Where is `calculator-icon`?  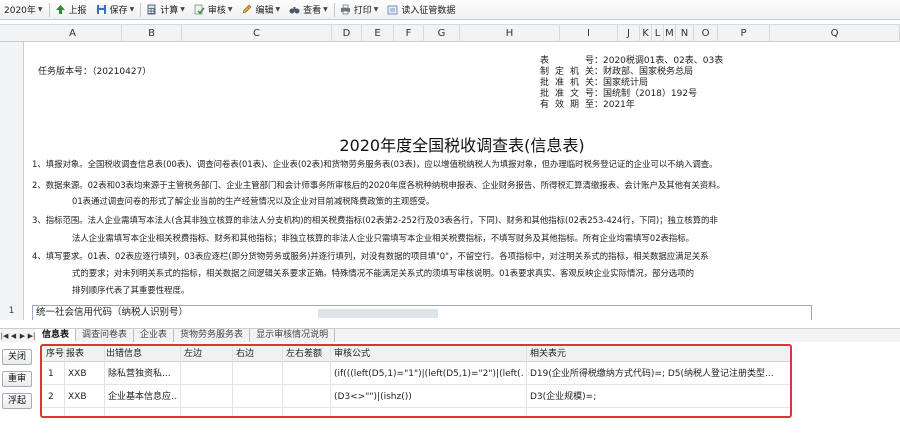 calculator-icon is located at coordinates (151, 9).